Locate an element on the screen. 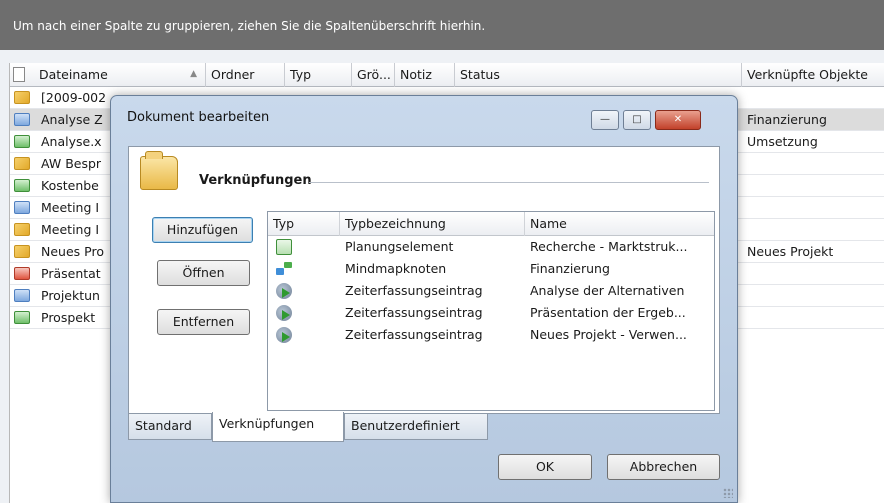  close-button: ✕ is located at coordinates (678, 120).